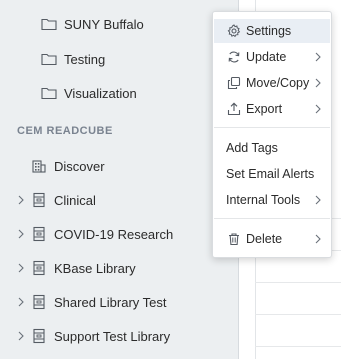 Image resolution: width=341 pixels, height=359 pixels. I want to click on sidebar-item-covid-19-research: COVID-19 Research, so click(119, 234).